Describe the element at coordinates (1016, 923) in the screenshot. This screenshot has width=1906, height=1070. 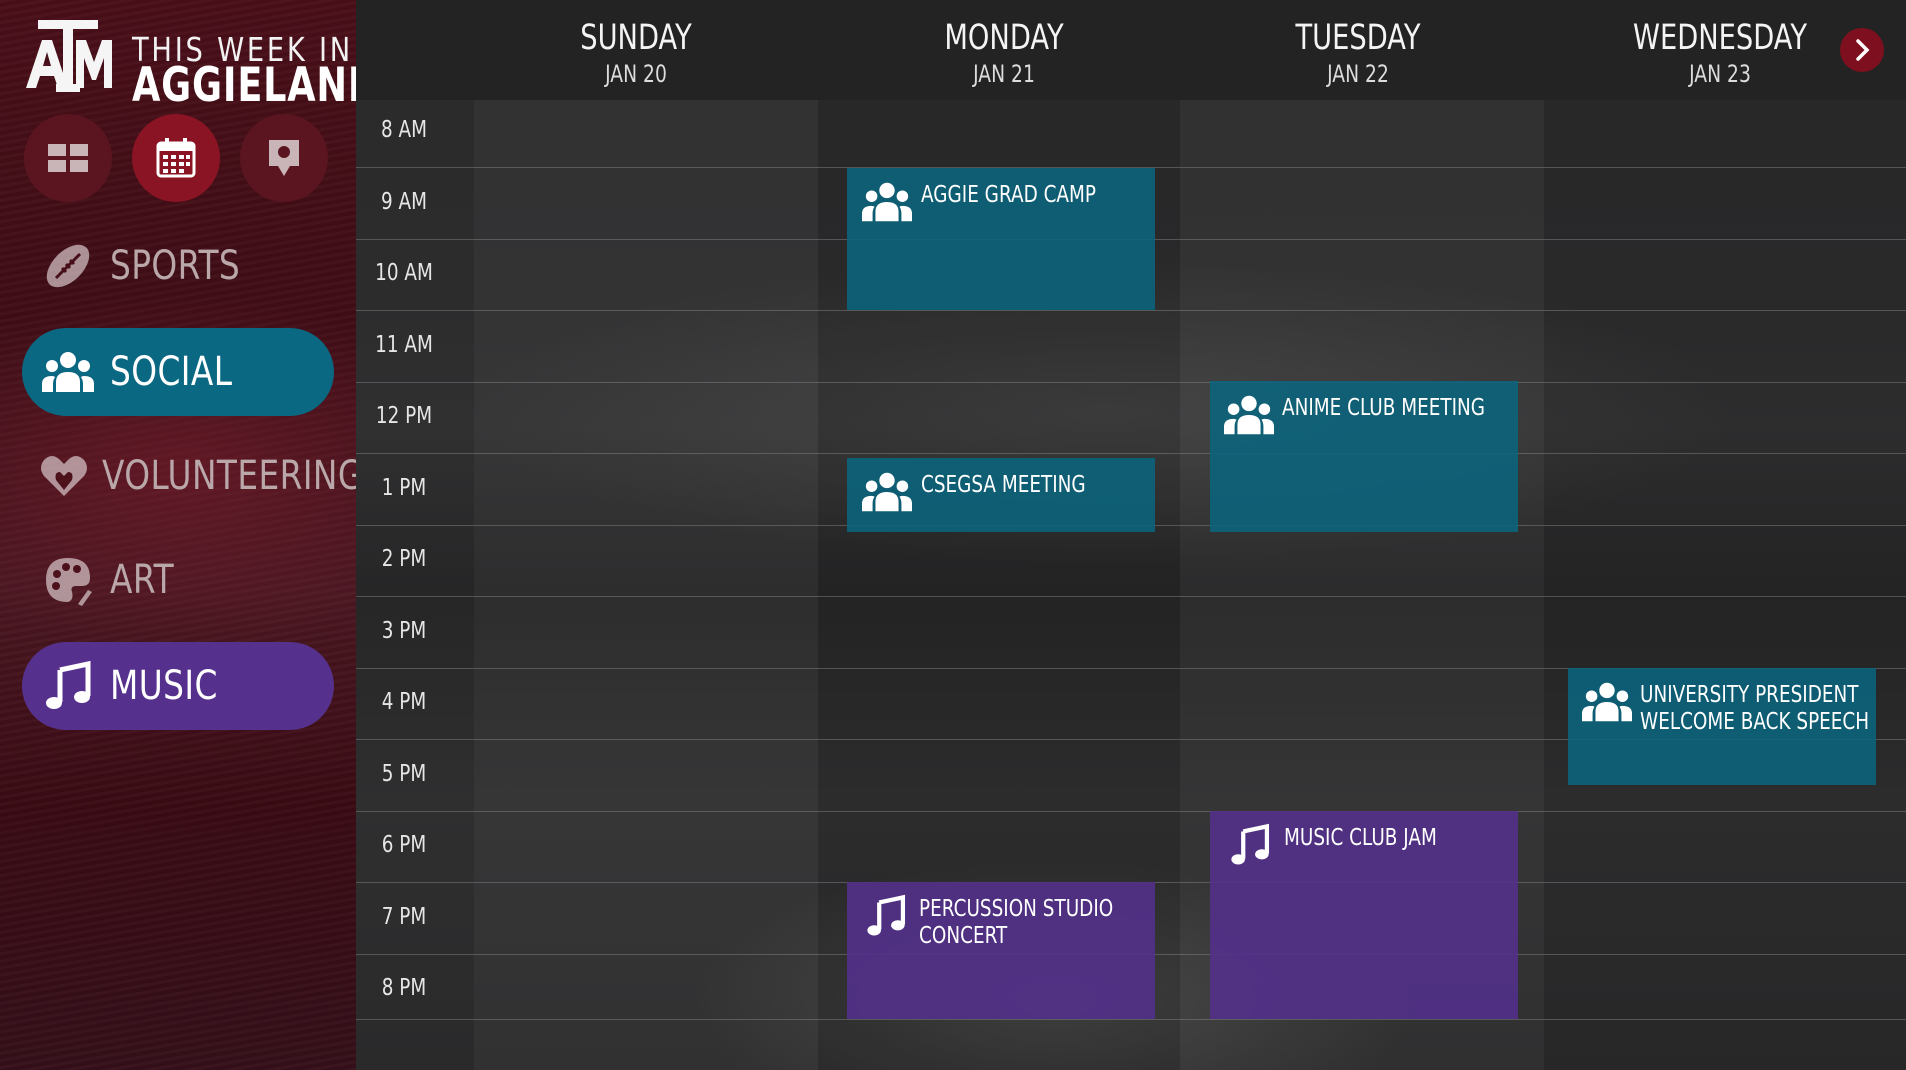
I see `event-title: PERCUSSION STUDIO CONCERT` at that location.